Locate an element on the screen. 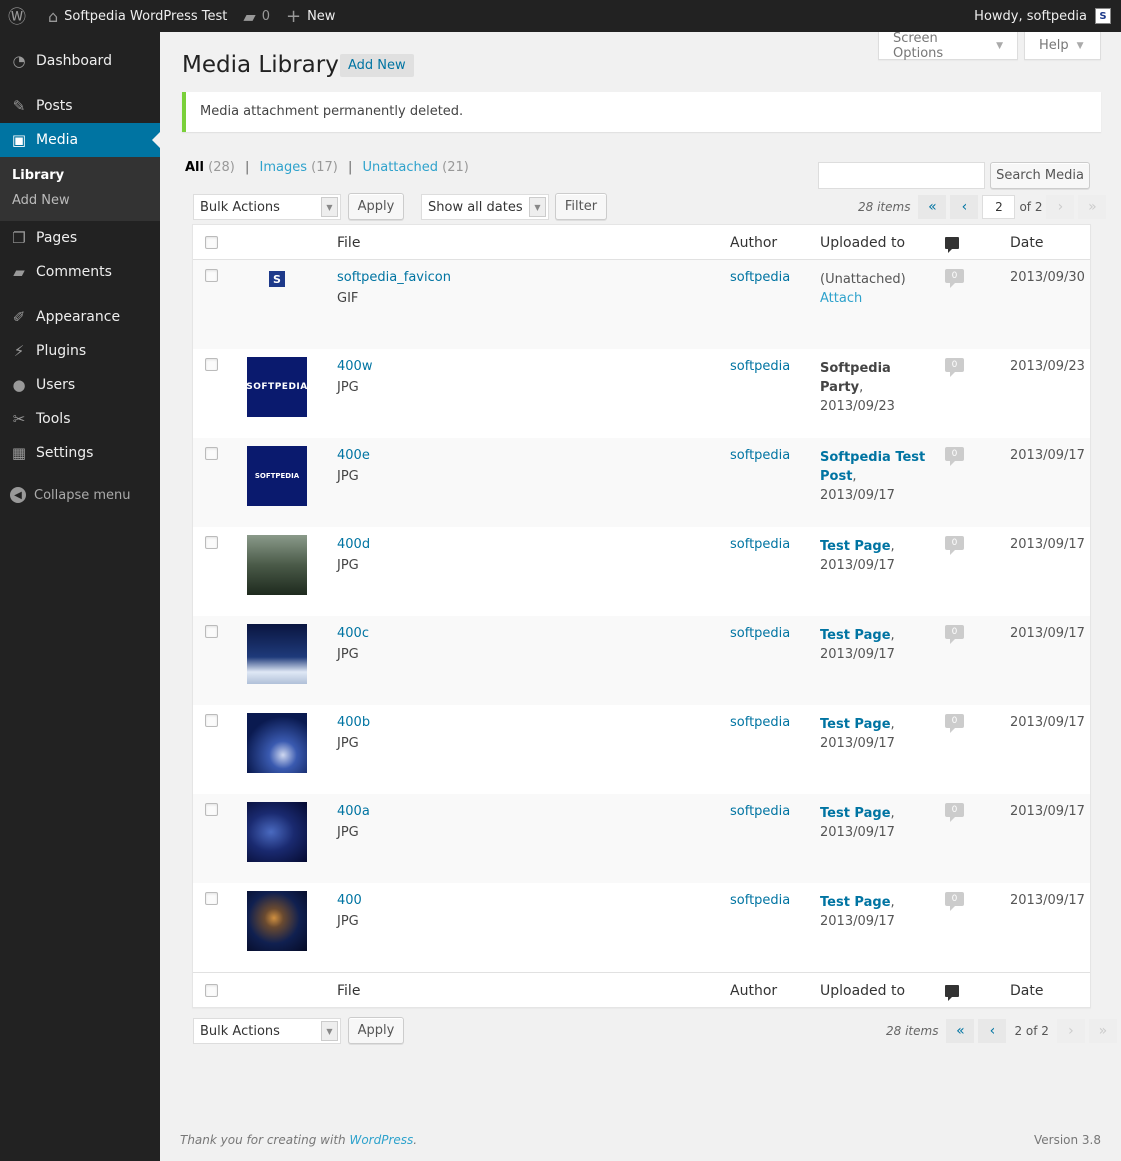  apply-button: Apply is located at coordinates (376, 206).